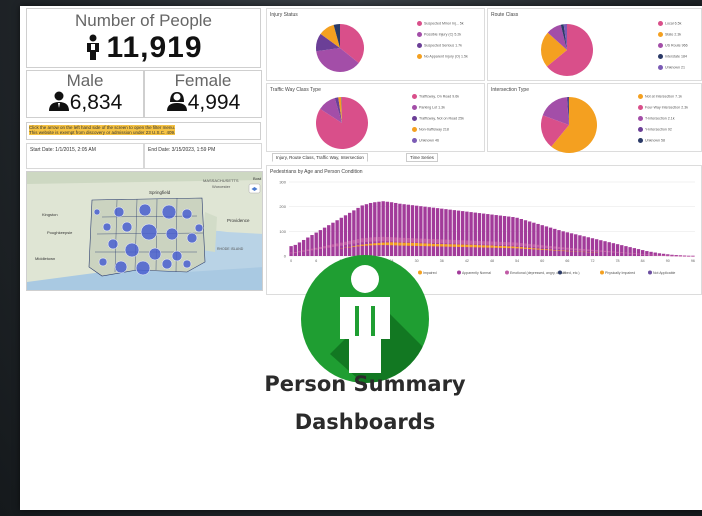  I want to click on pie-chart-trafficway, so click(342, 123).